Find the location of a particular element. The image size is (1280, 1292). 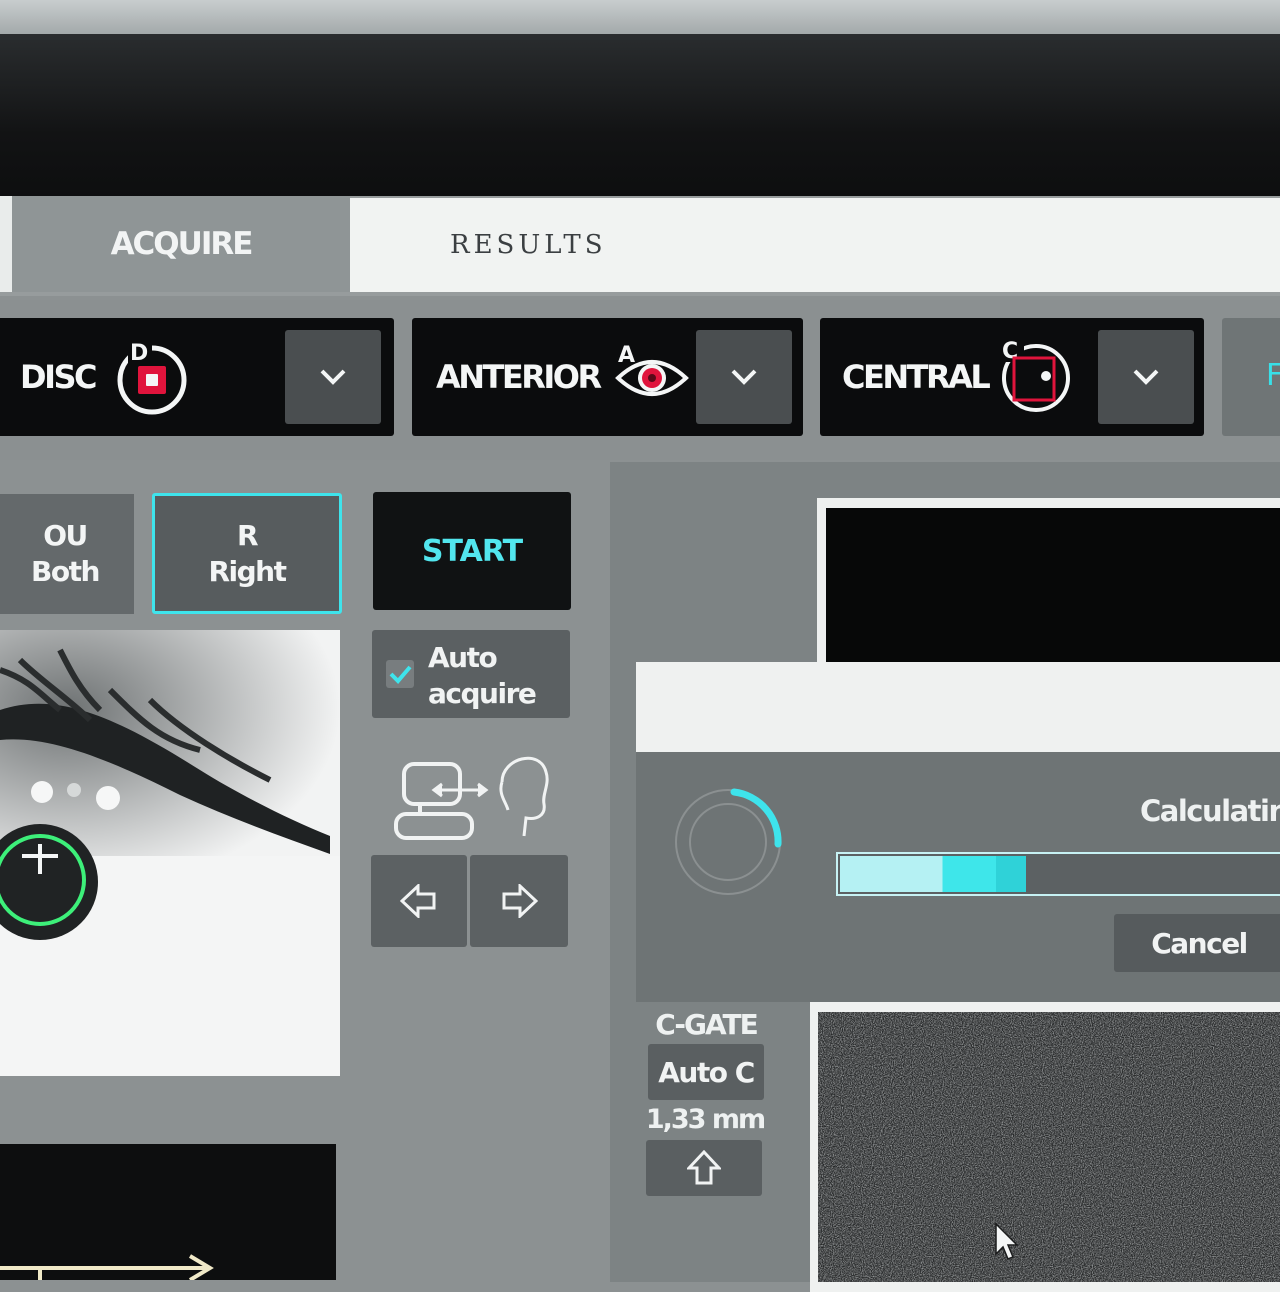

scan-mode-next-glyph: F is located at coordinates (1273, 375).